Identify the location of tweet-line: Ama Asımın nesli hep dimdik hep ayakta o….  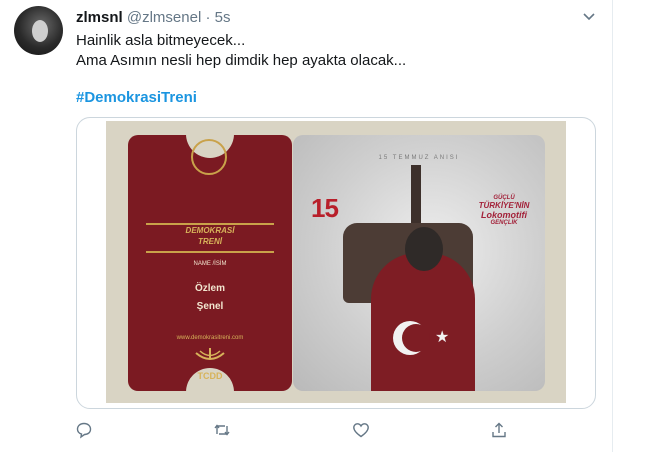
(241, 60).